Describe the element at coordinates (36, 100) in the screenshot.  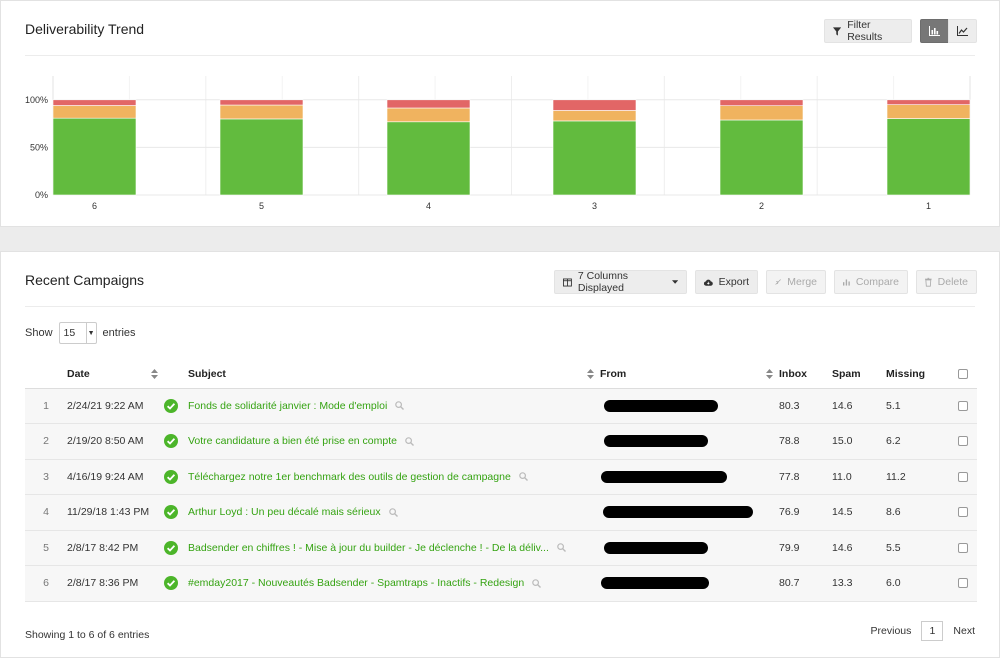
I see `y-tick-label: 100%` at that location.